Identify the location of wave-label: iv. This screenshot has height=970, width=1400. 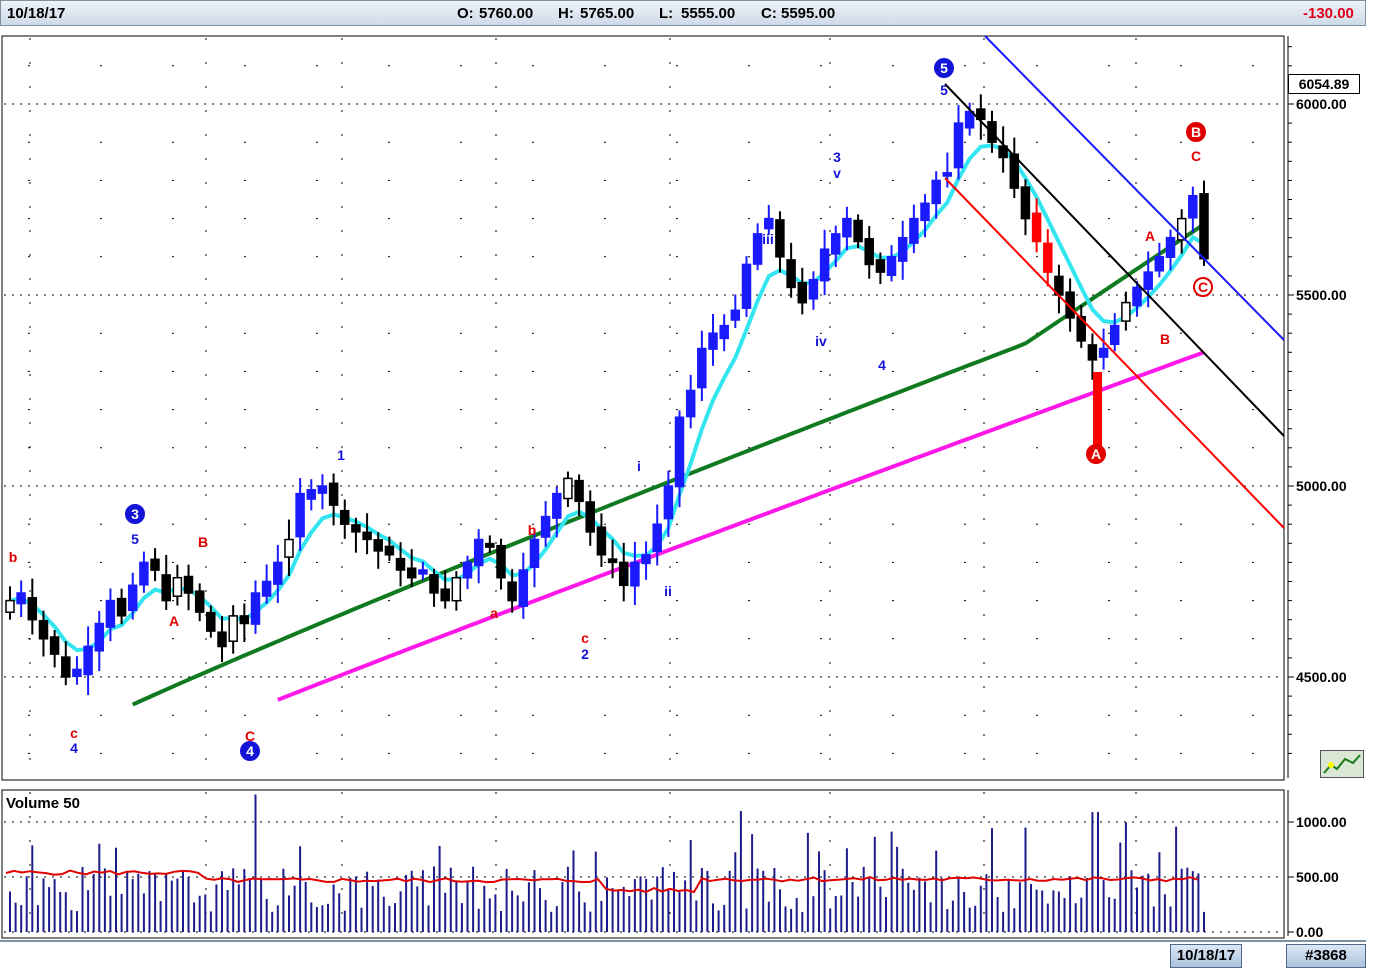
(821, 341).